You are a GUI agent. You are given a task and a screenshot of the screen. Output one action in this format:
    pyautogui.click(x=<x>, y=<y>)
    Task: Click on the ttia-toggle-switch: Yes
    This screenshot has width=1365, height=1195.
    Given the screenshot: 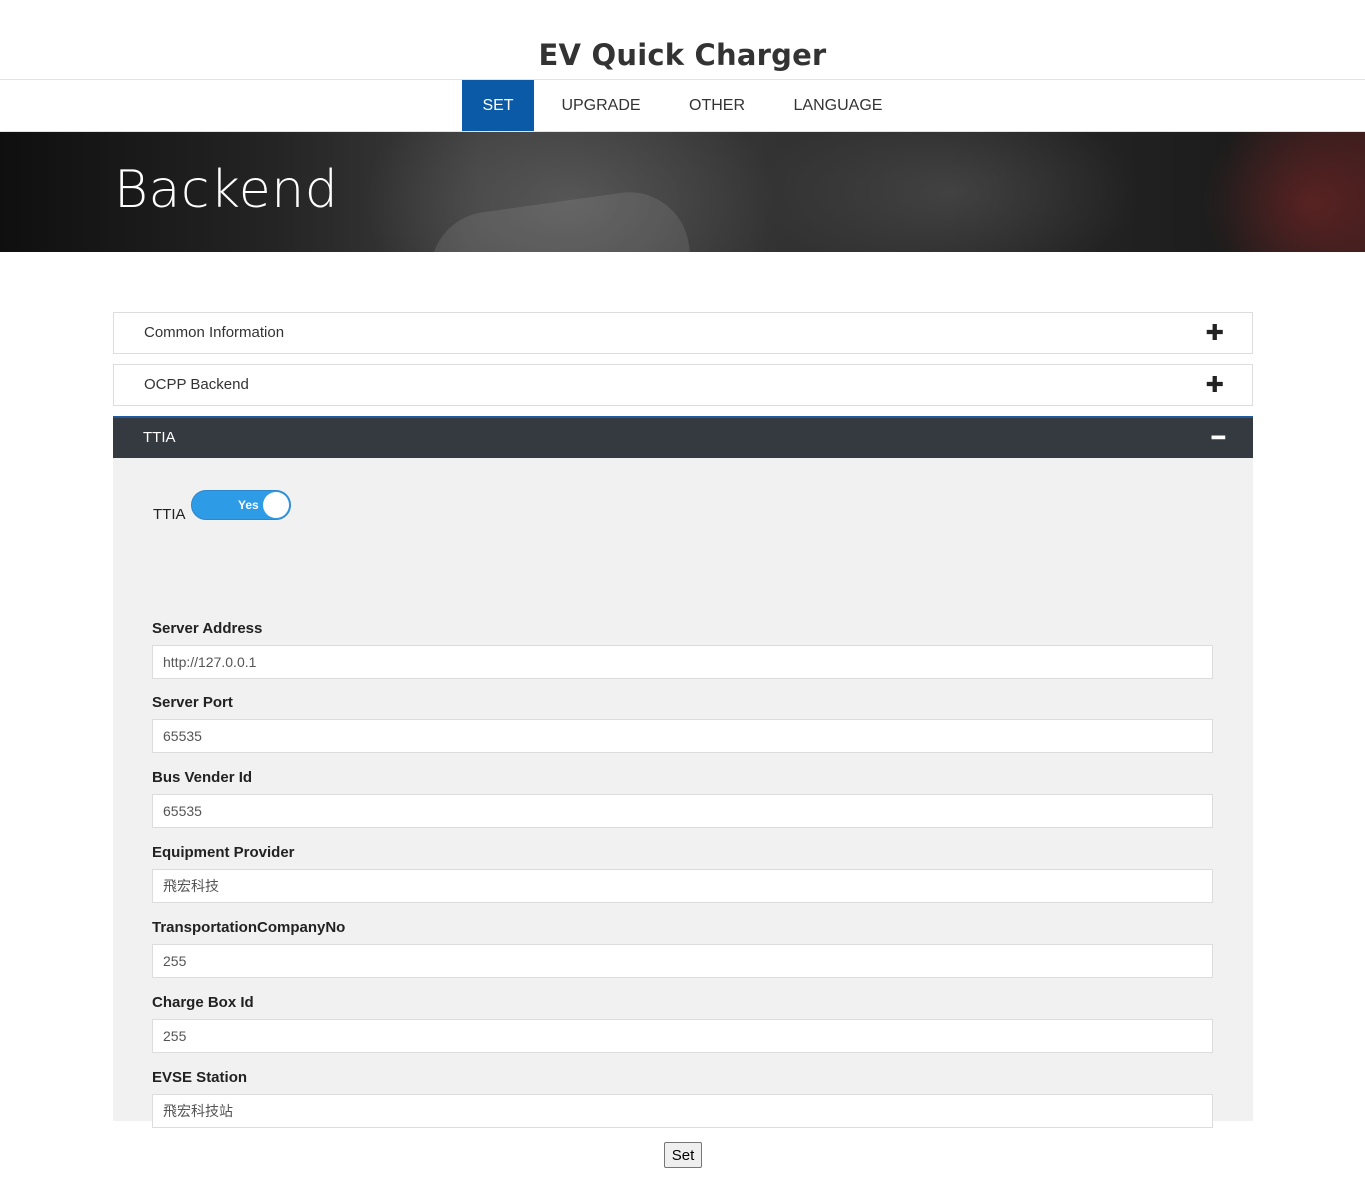 What is the action you would take?
    pyautogui.click(x=241, y=505)
    